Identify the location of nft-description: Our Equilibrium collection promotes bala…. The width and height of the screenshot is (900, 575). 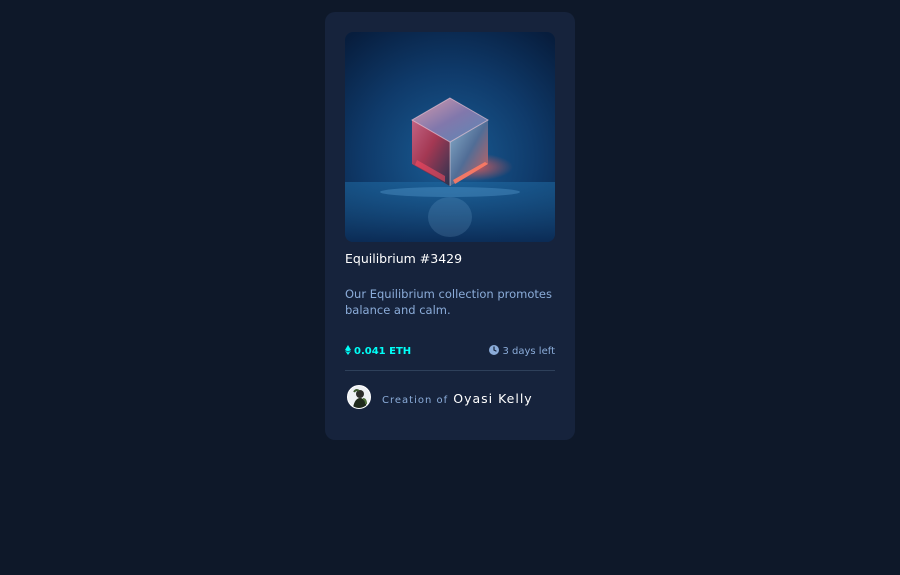
(448, 302).